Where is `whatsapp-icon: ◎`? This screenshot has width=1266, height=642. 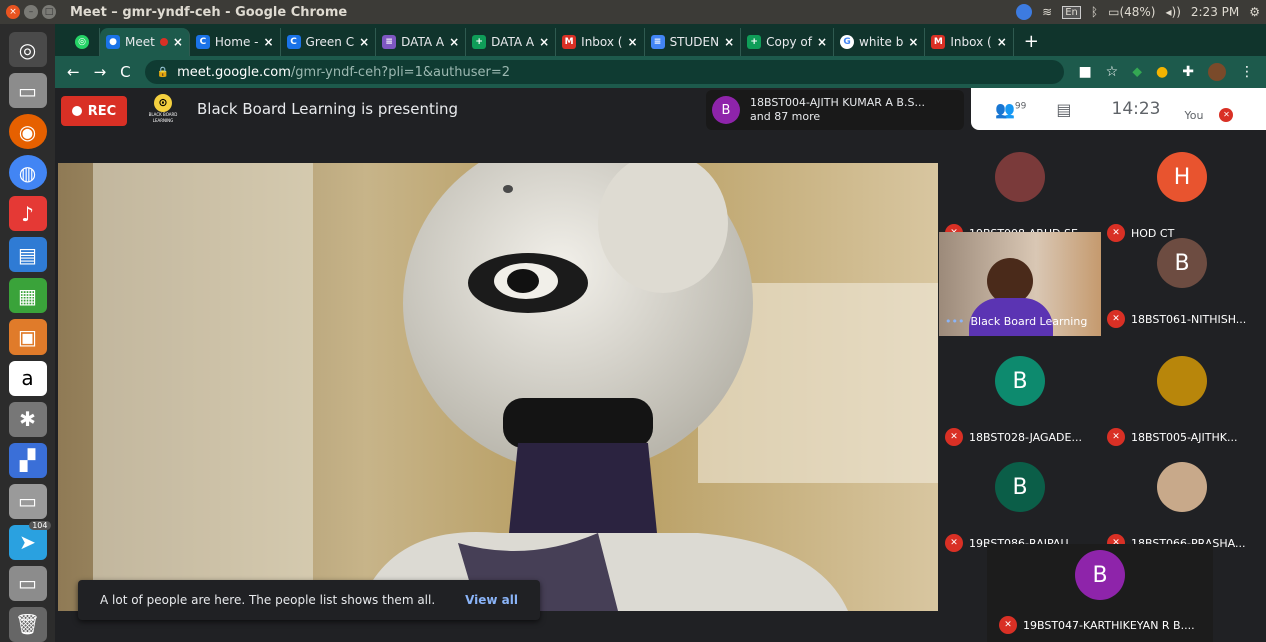
whatsapp-icon: ◎ is located at coordinates (82, 42).